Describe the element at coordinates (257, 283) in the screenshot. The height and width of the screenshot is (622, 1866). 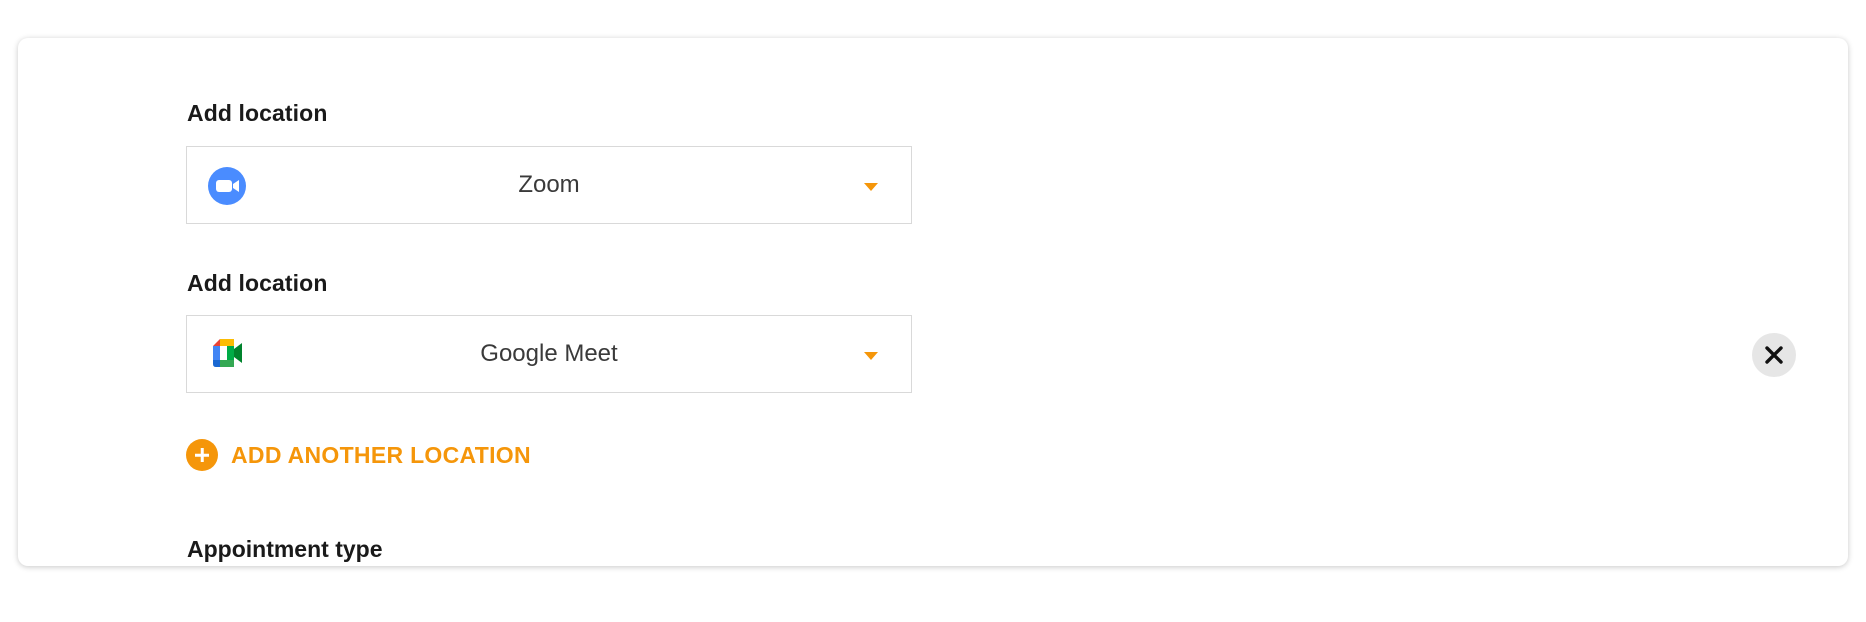
I see `location-label-2: Add location` at that location.